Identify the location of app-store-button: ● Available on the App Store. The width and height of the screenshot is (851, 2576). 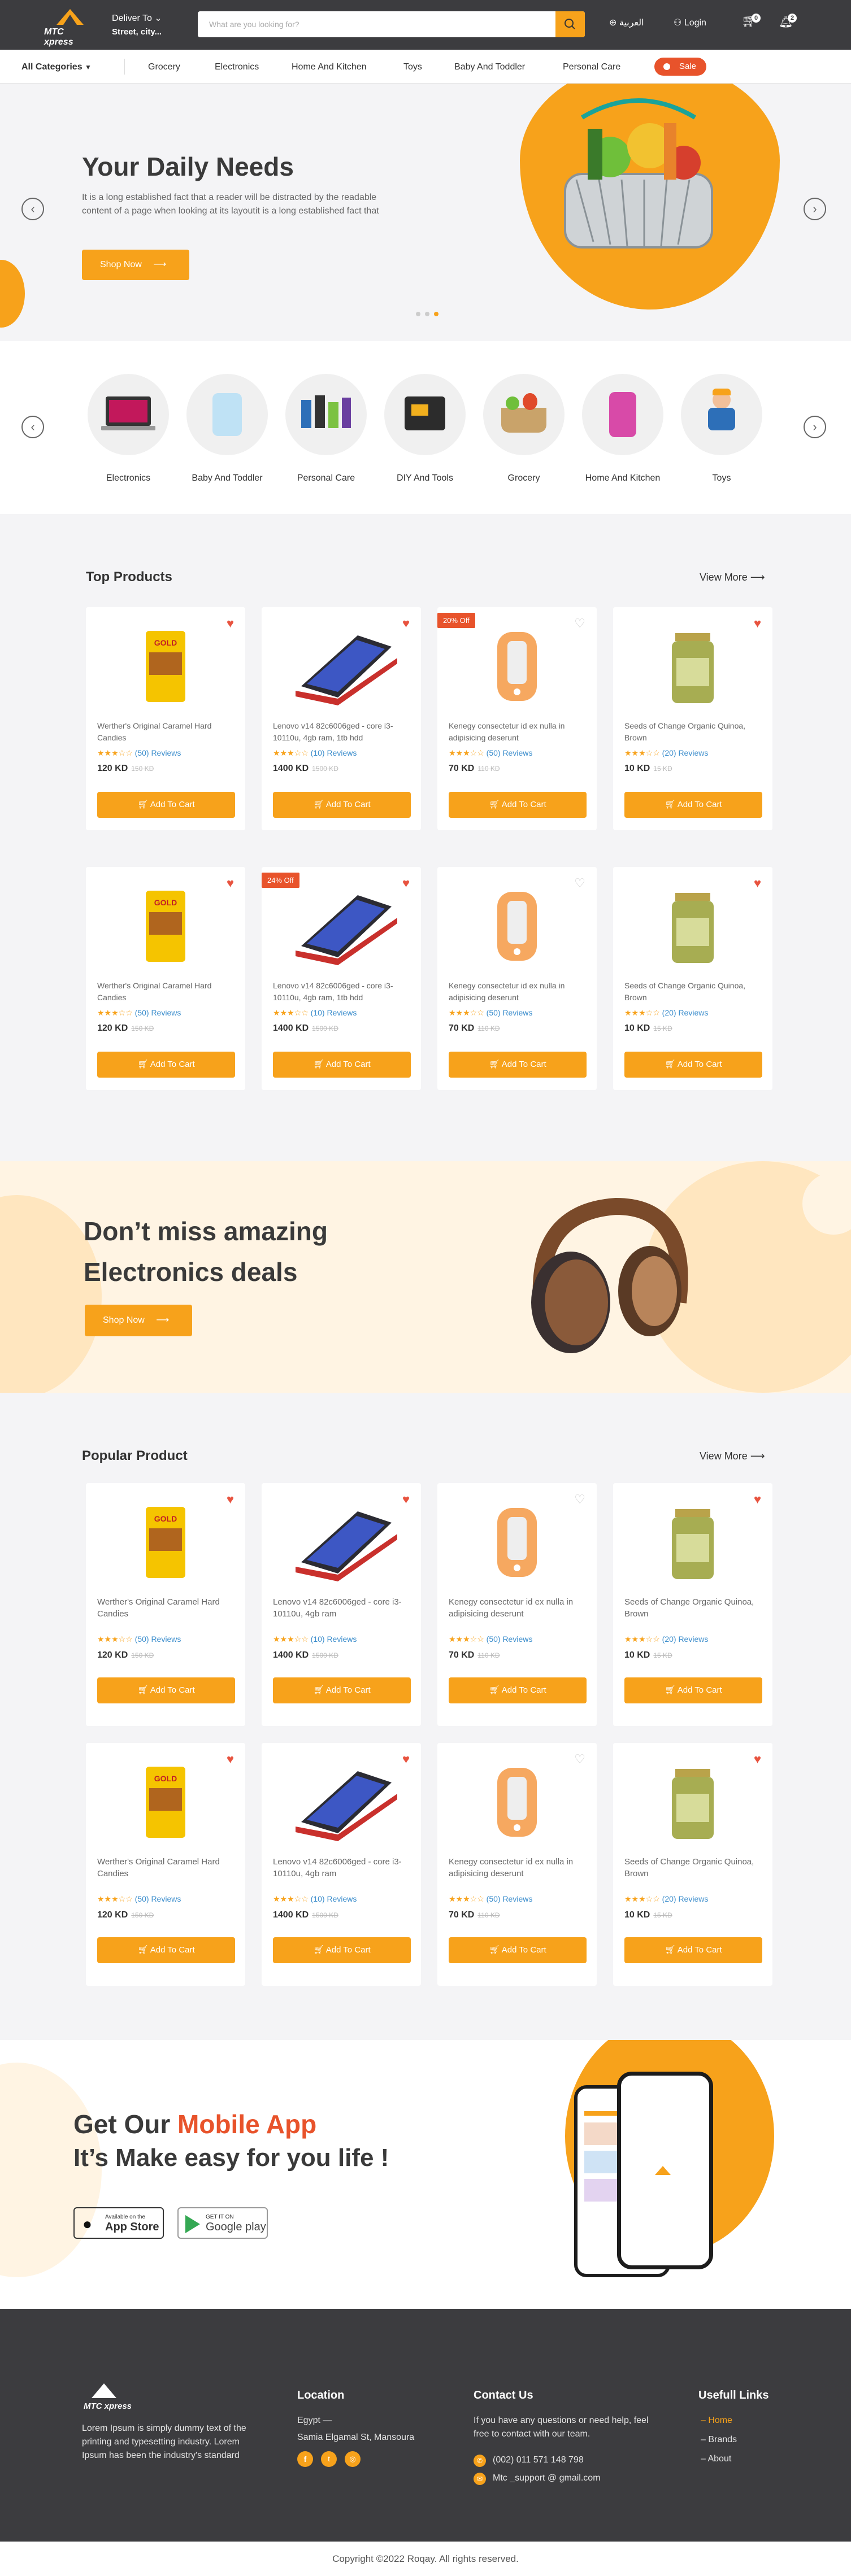
(119, 2223).